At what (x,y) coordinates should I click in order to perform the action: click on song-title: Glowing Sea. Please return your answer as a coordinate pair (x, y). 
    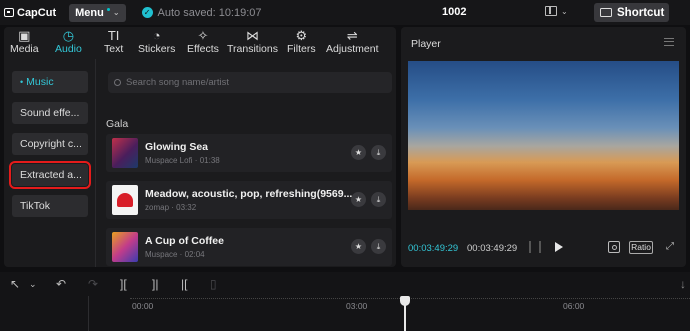
    Looking at the image, I should click on (177, 147).